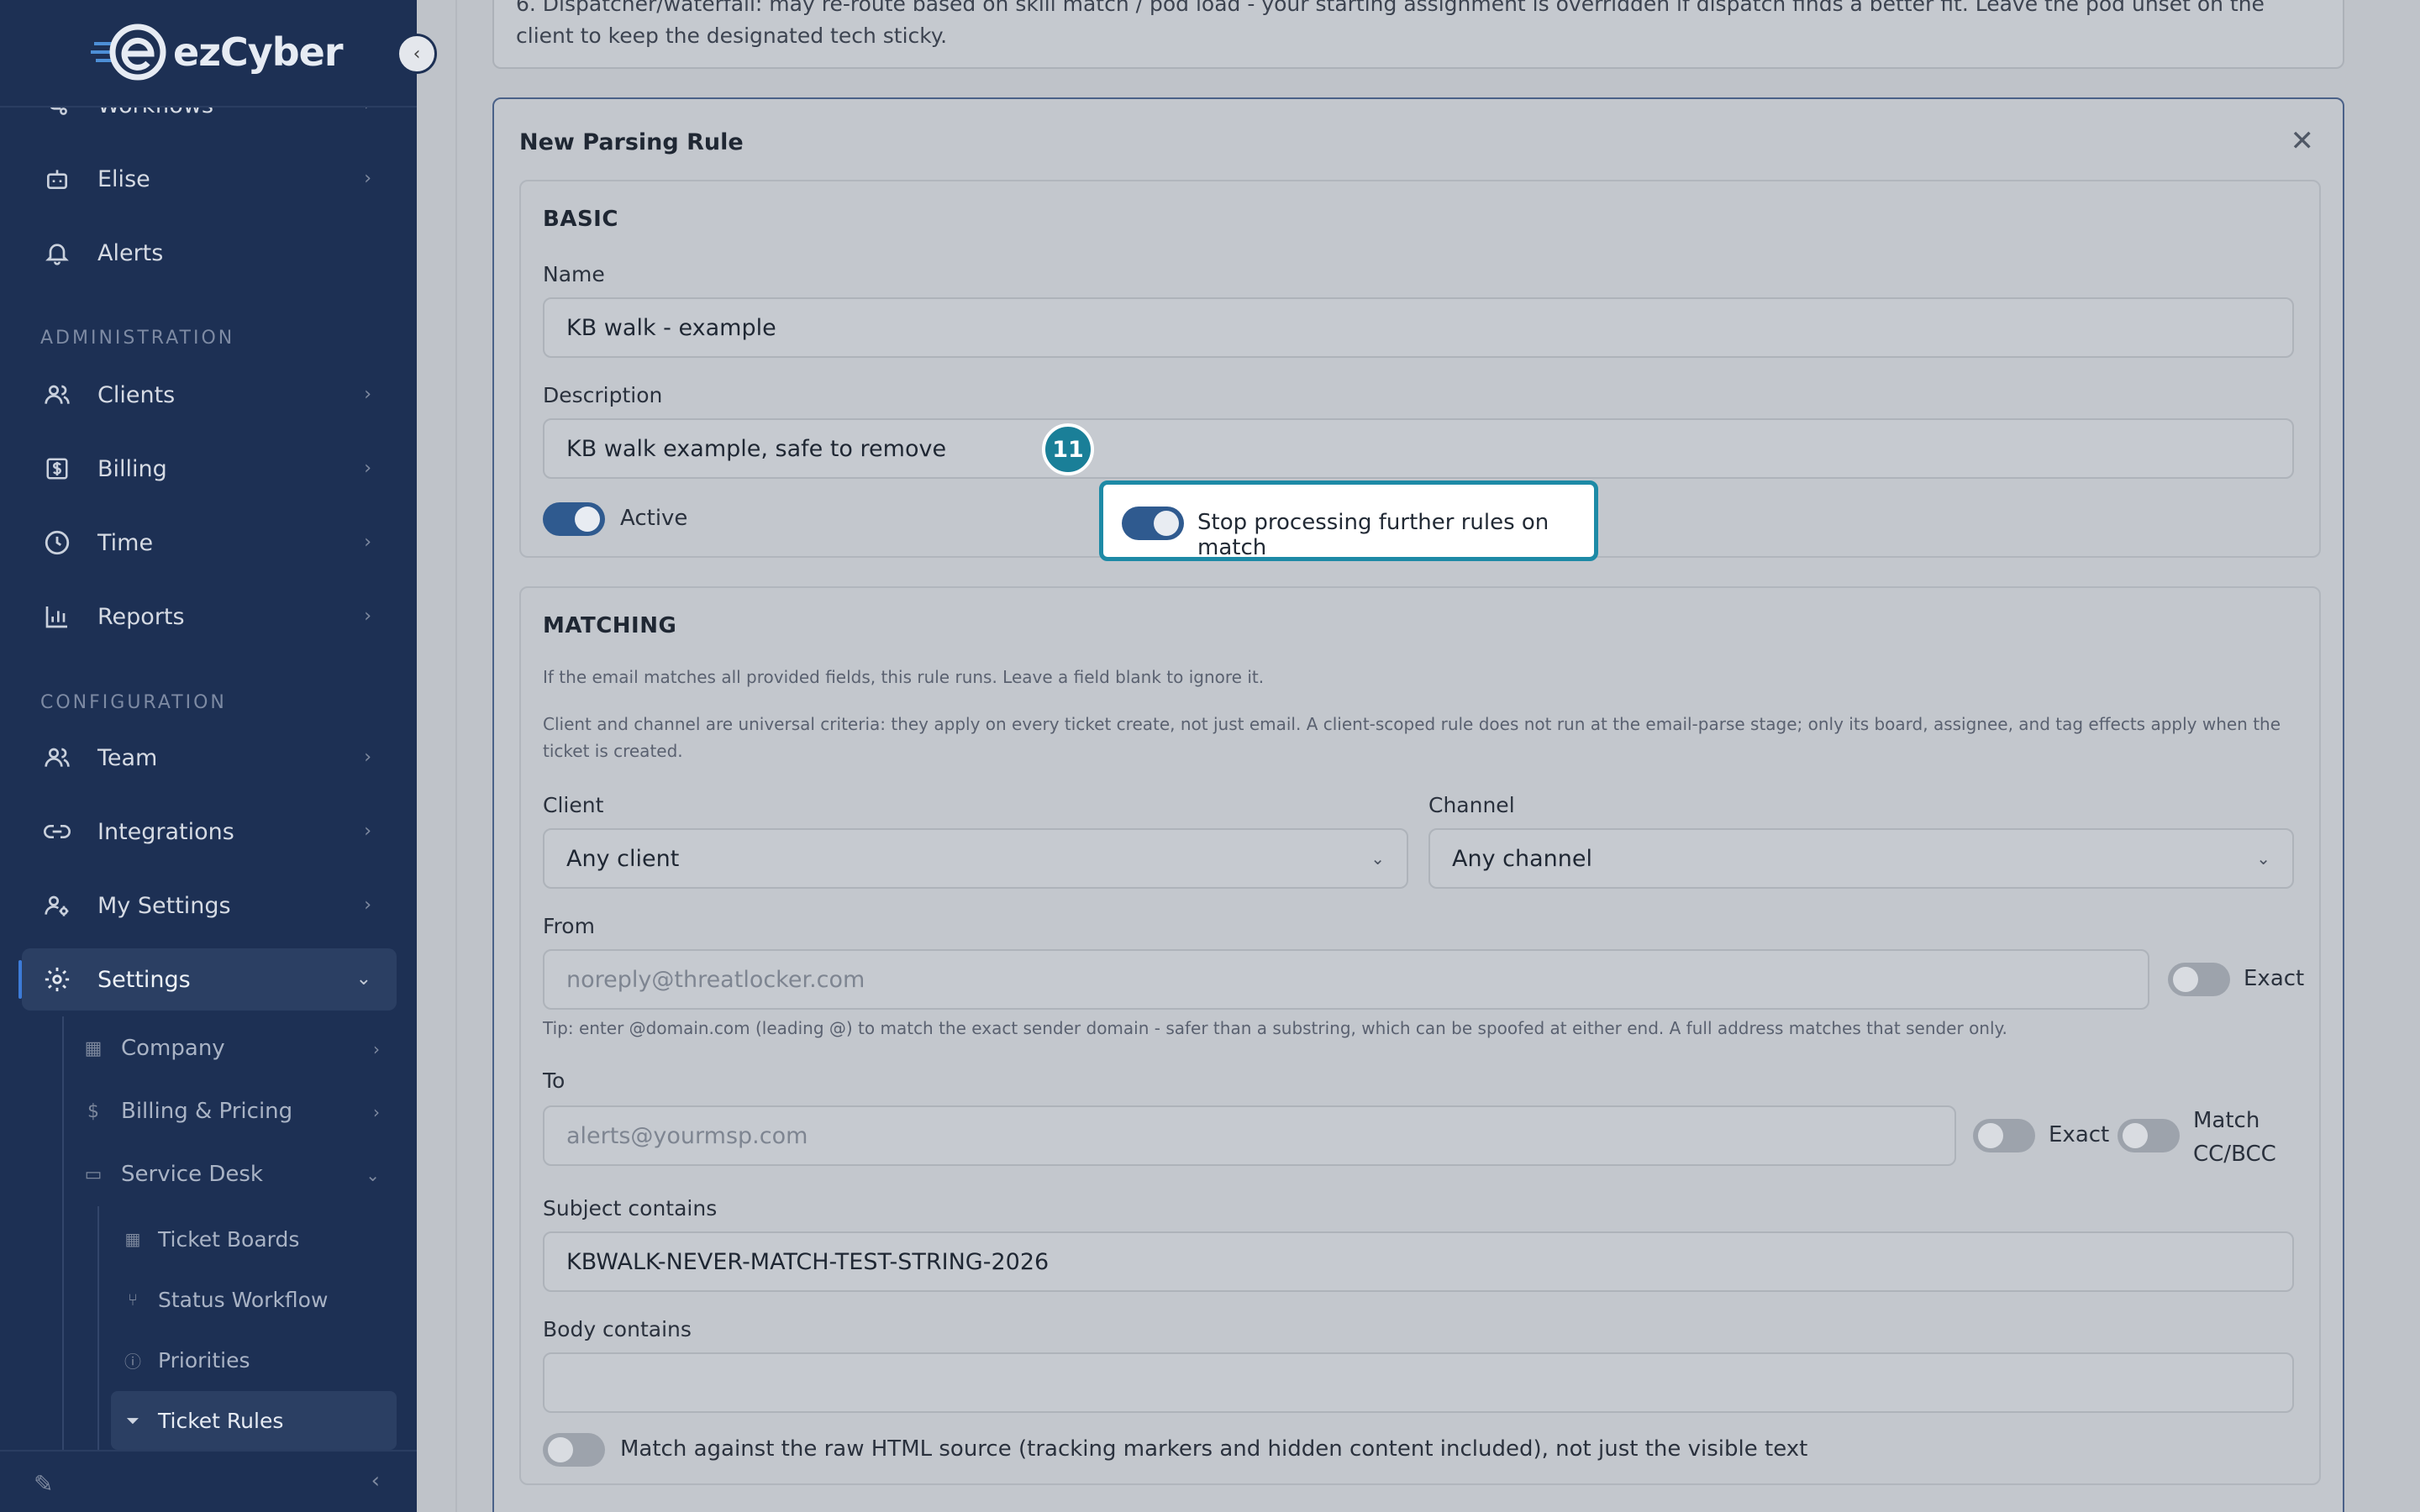 The width and height of the screenshot is (2420, 1512). What do you see at coordinates (574, 1450) in the screenshot?
I see `raw-html-toggle` at bounding box center [574, 1450].